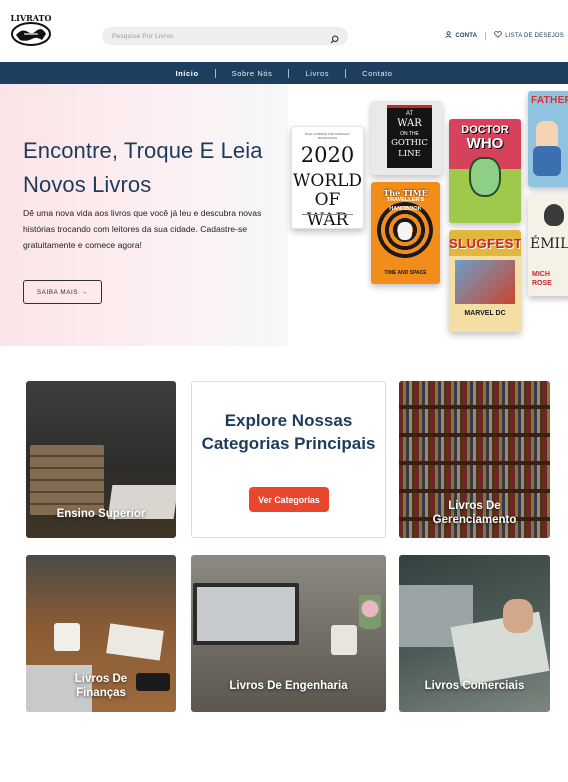 Image resolution: width=568 pixels, height=782 pixels. What do you see at coordinates (327, 209) in the screenshot?
I see `cover-of-war: OF WAR` at bounding box center [327, 209].